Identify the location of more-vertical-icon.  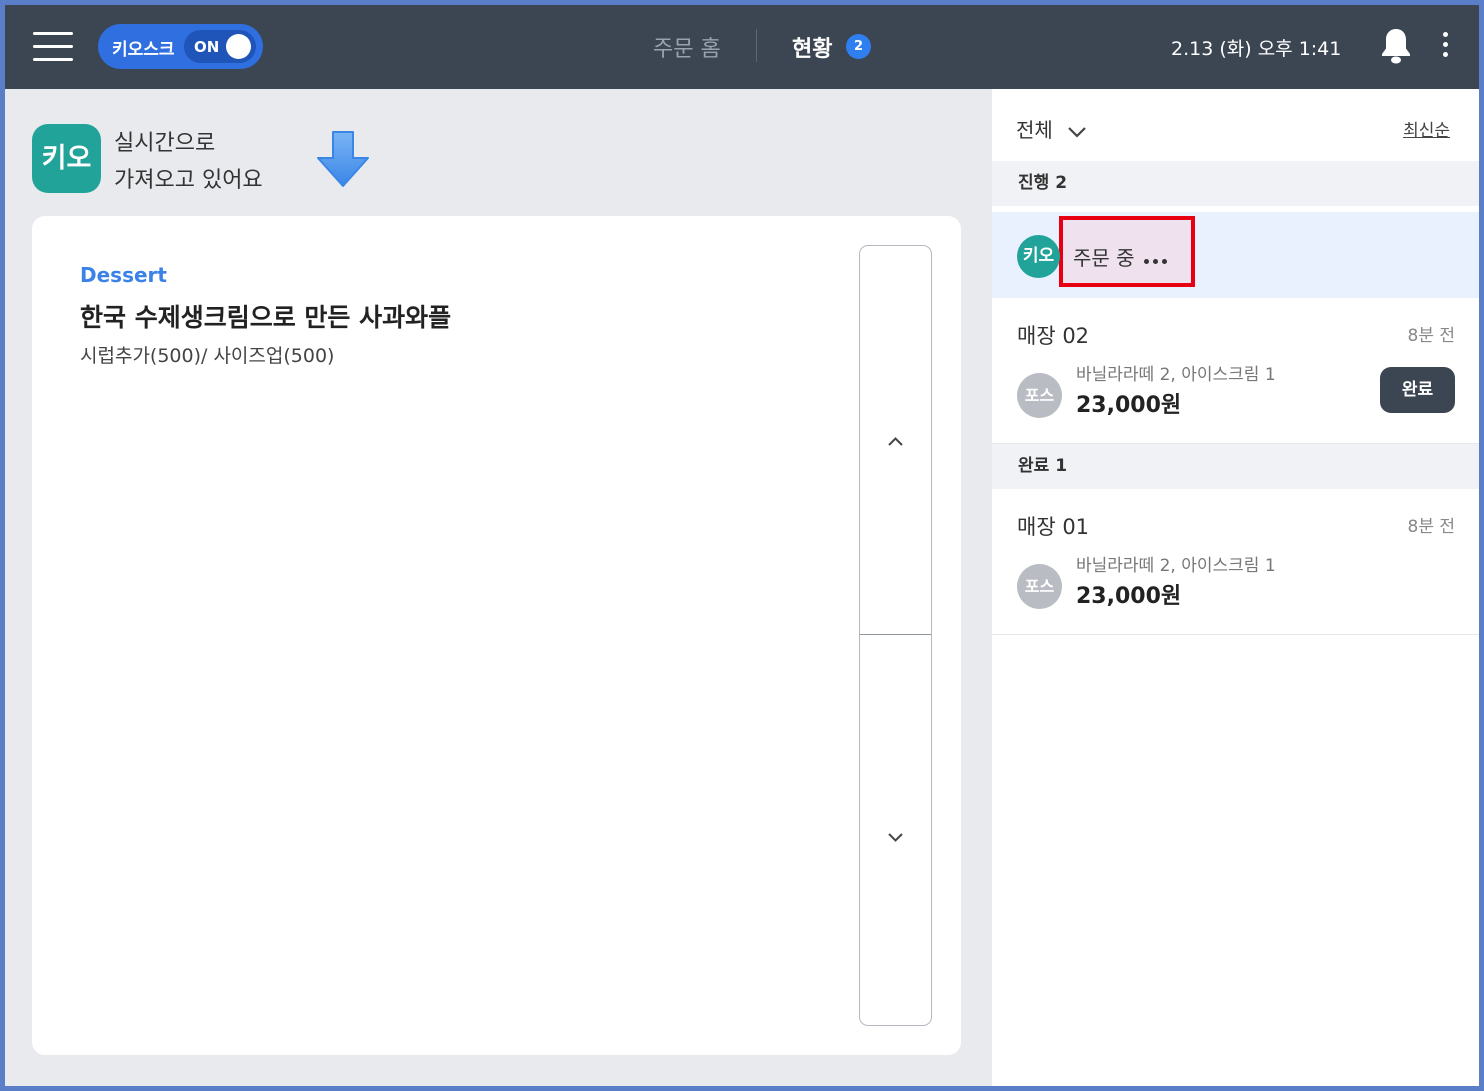
(1445, 48).